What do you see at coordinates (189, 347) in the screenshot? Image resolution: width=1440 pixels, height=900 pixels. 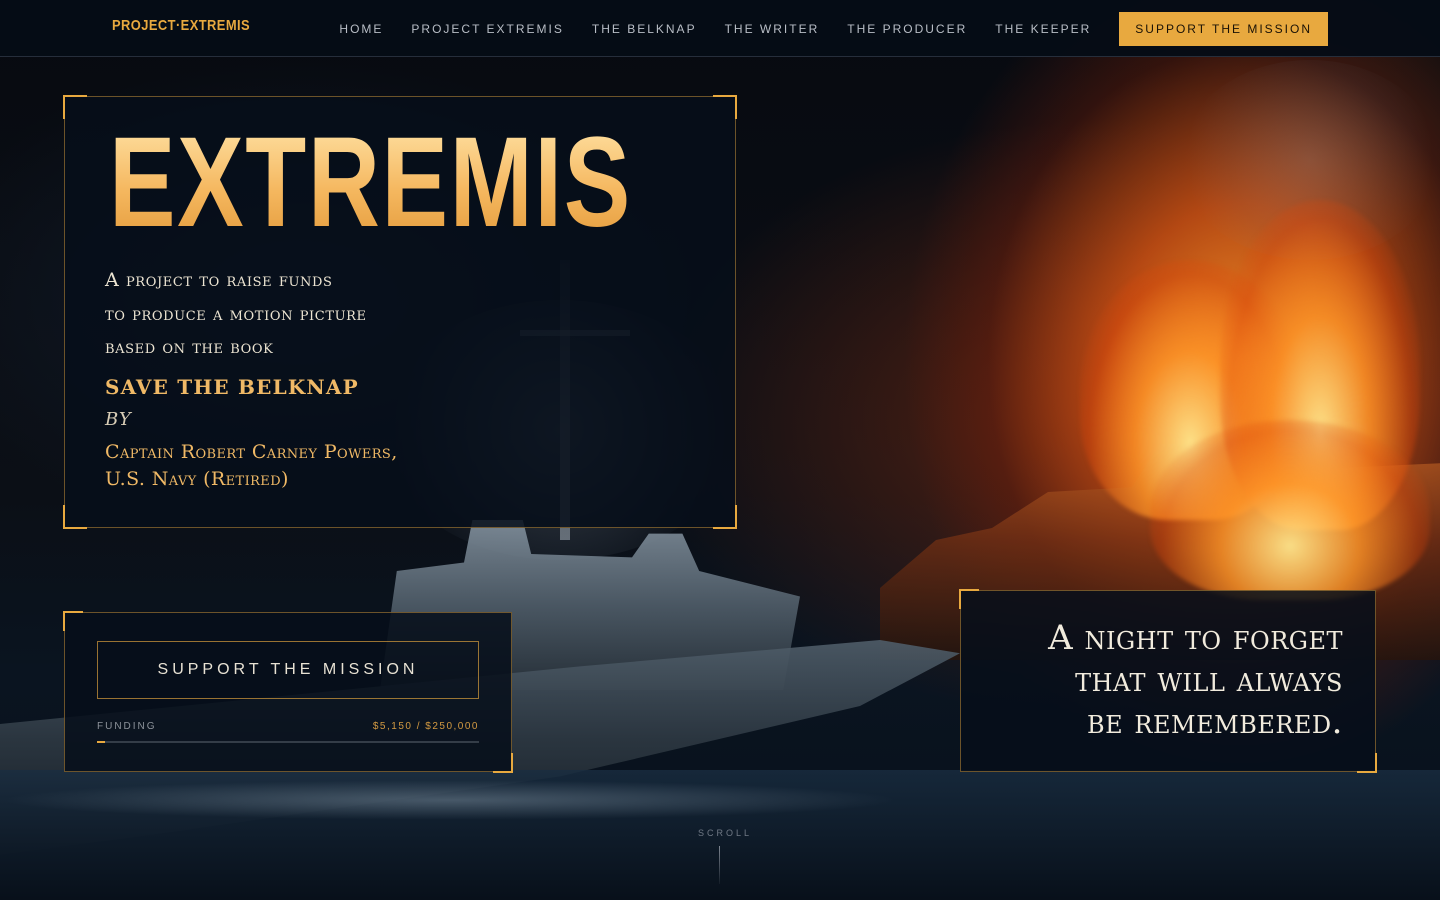 I see `hero-description-line: based on the book` at bounding box center [189, 347].